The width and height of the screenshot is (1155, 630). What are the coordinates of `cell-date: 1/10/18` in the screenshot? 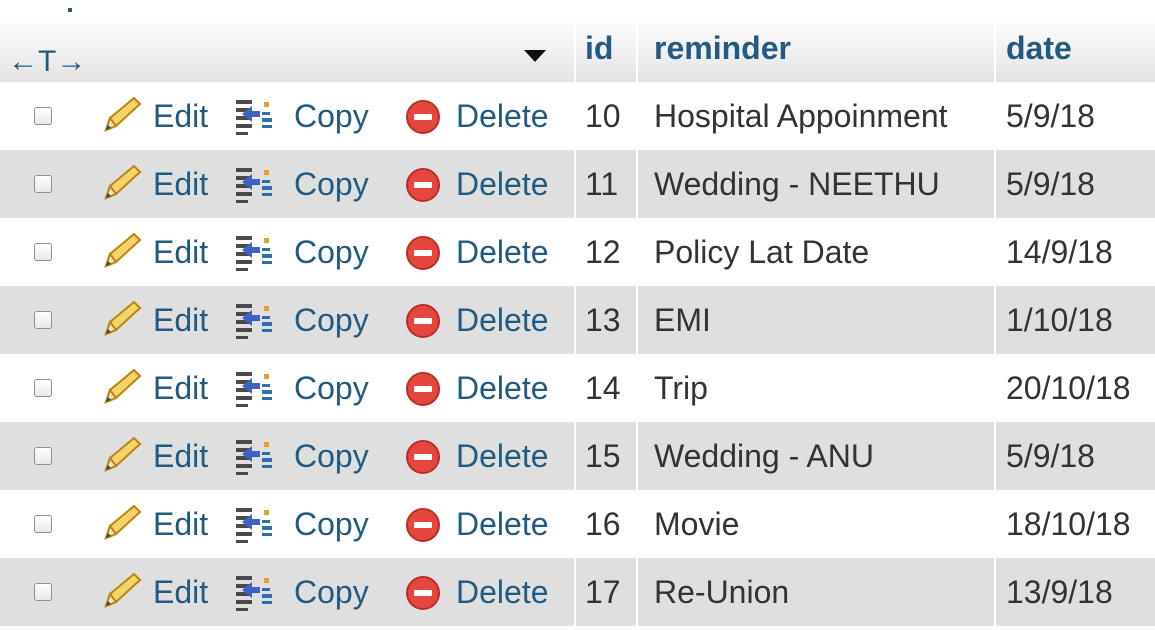 It's located at (1059, 320).